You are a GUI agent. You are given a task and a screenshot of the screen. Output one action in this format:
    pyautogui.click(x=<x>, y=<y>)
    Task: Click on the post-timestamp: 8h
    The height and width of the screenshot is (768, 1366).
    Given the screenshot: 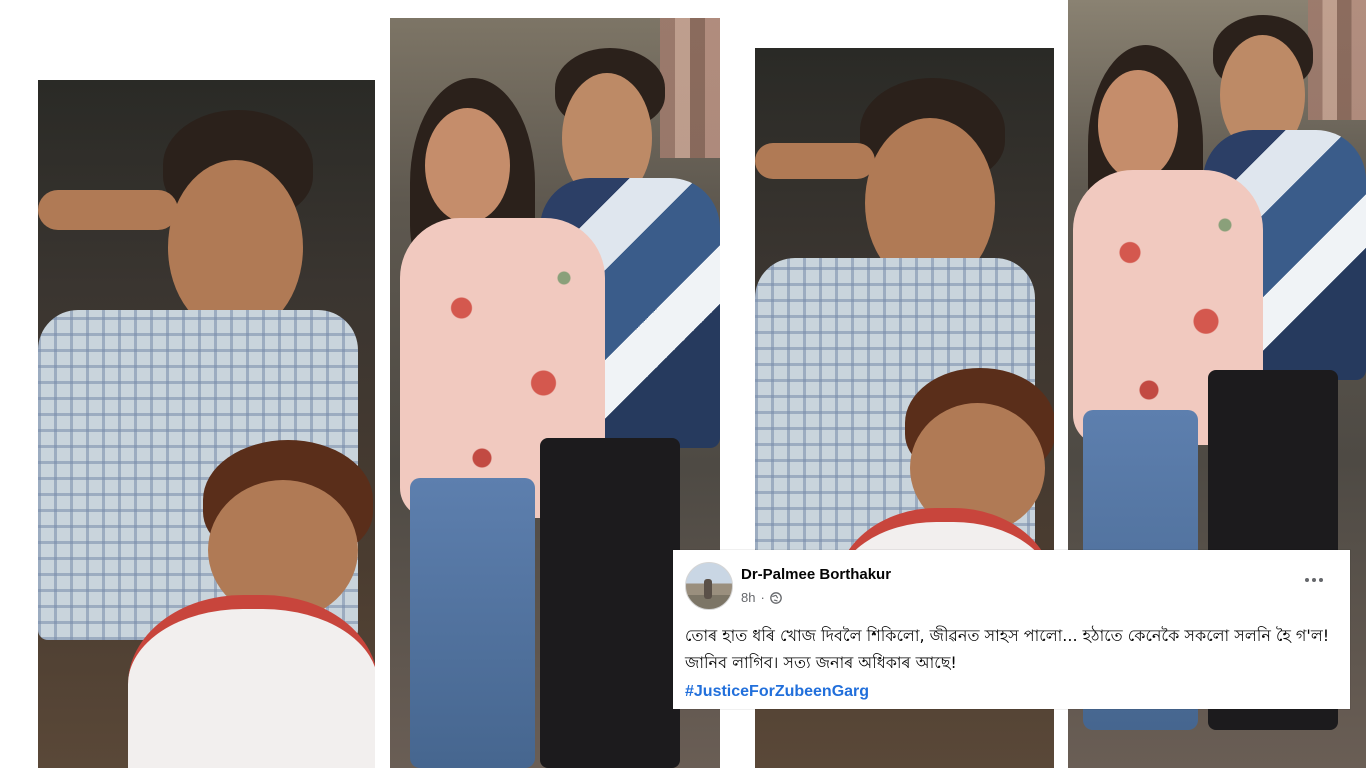 What is the action you would take?
    pyautogui.click(x=748, y=597)
    